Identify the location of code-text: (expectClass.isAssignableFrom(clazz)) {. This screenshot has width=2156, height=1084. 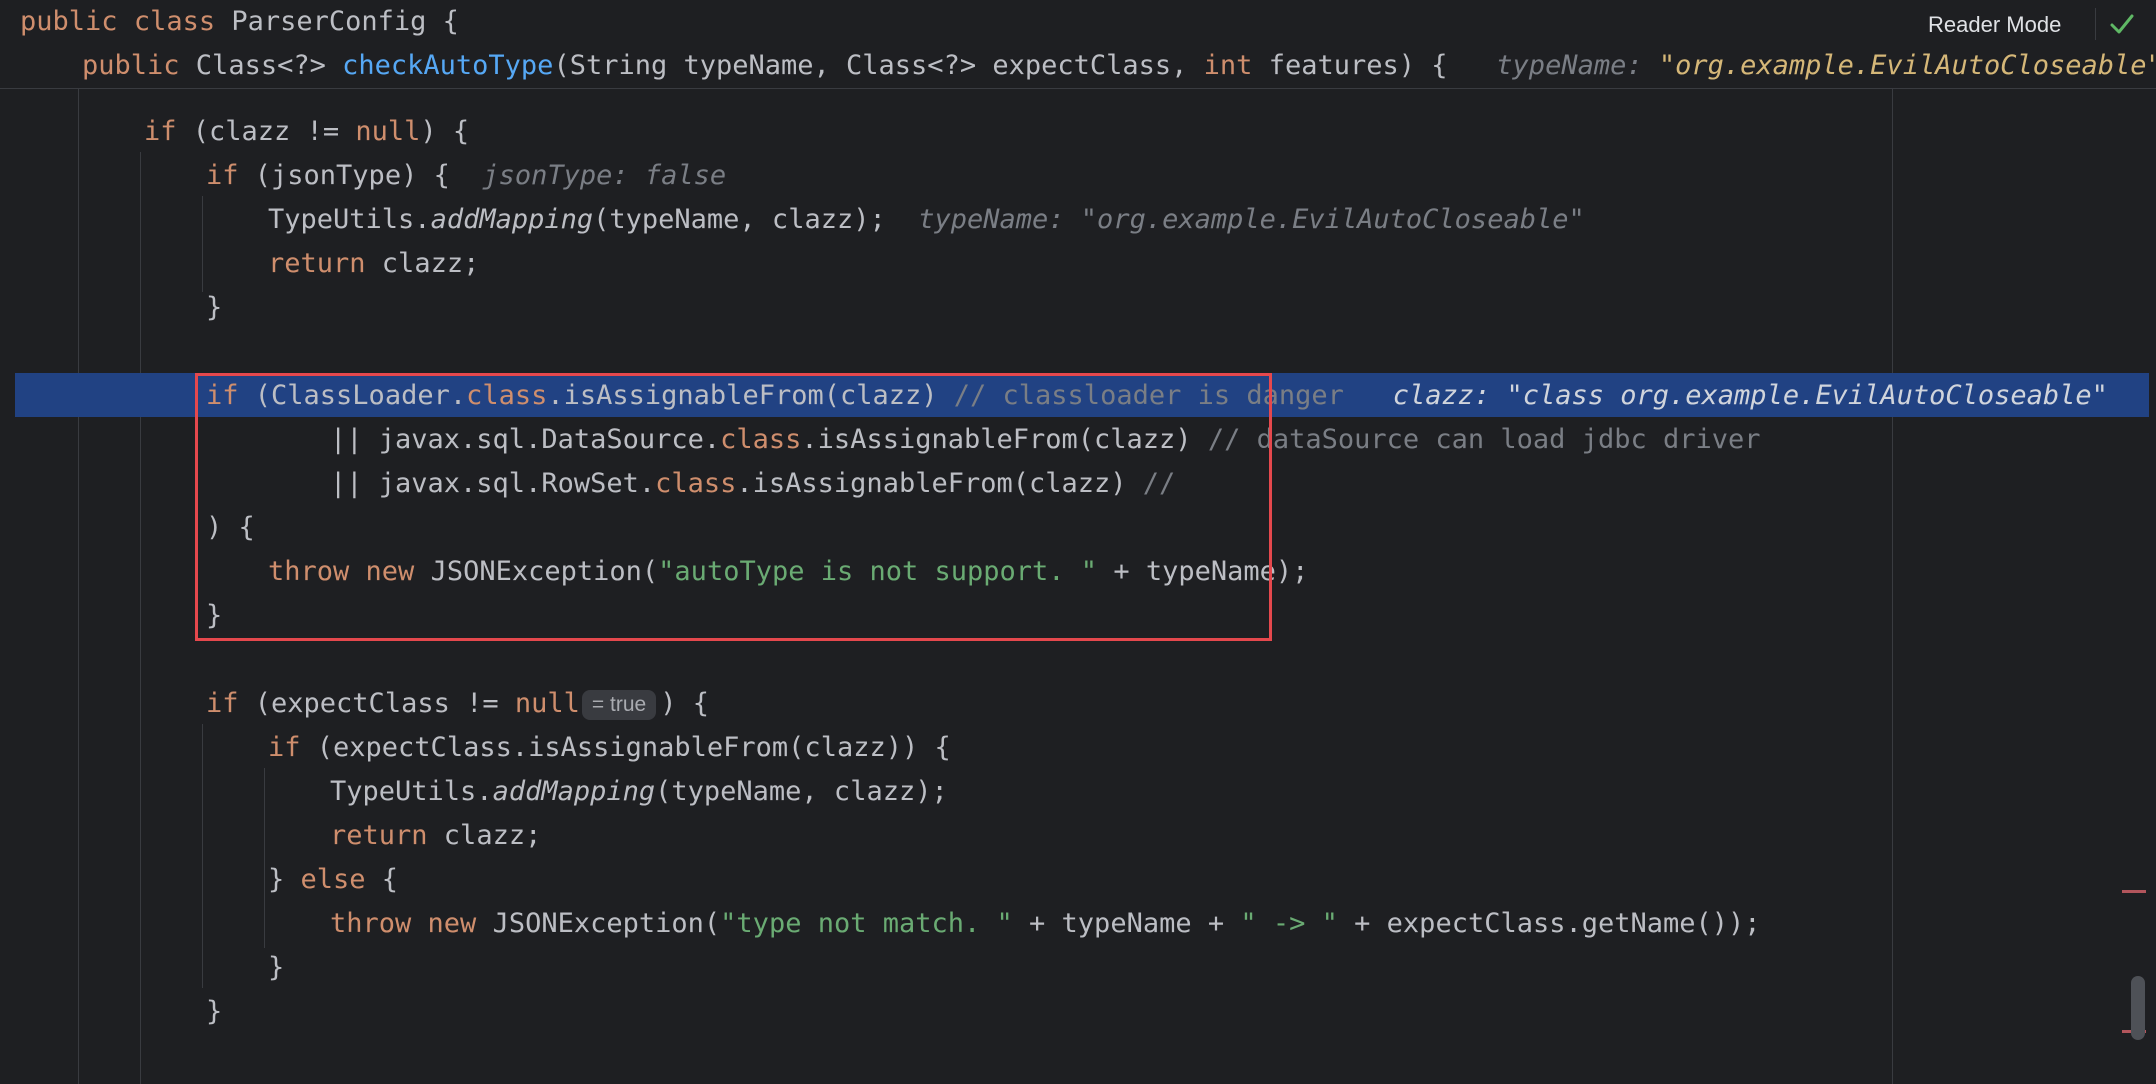
(625, 747).